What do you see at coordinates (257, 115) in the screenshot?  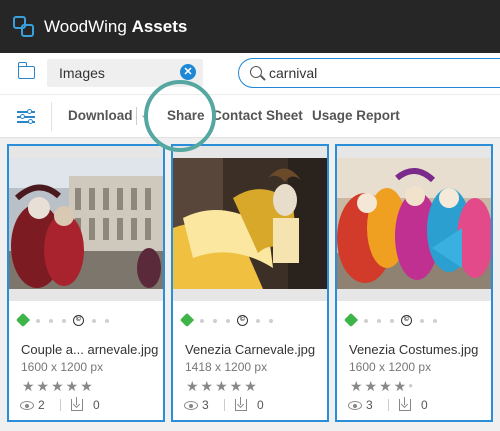 I see `contact-sheet-button: Contact Sheet` at bounding box center [257, 115].